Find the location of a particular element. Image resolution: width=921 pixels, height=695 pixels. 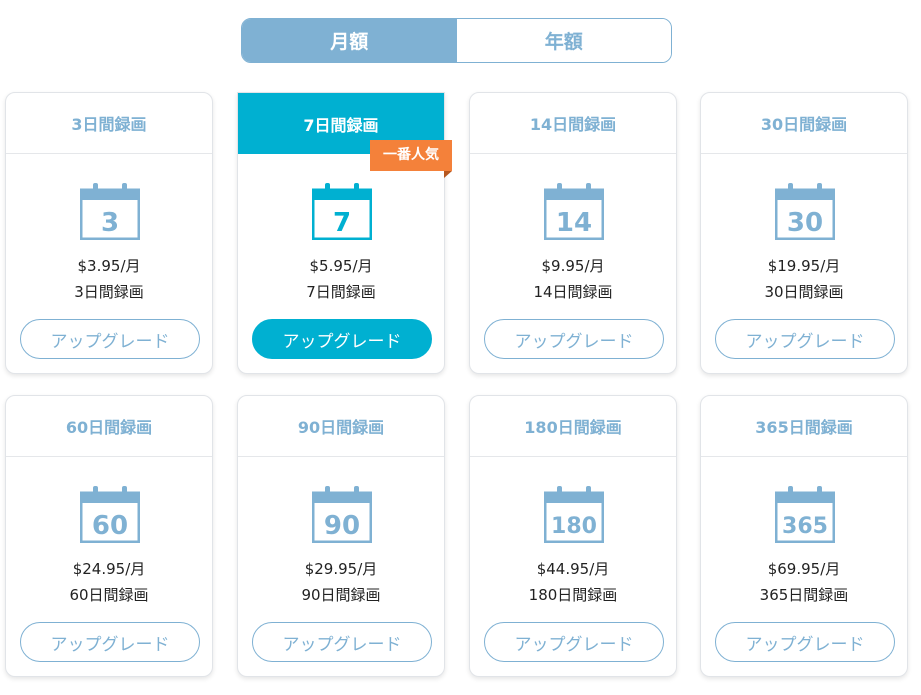

calendar-icon: 180 is located at coordinates (574, 514).